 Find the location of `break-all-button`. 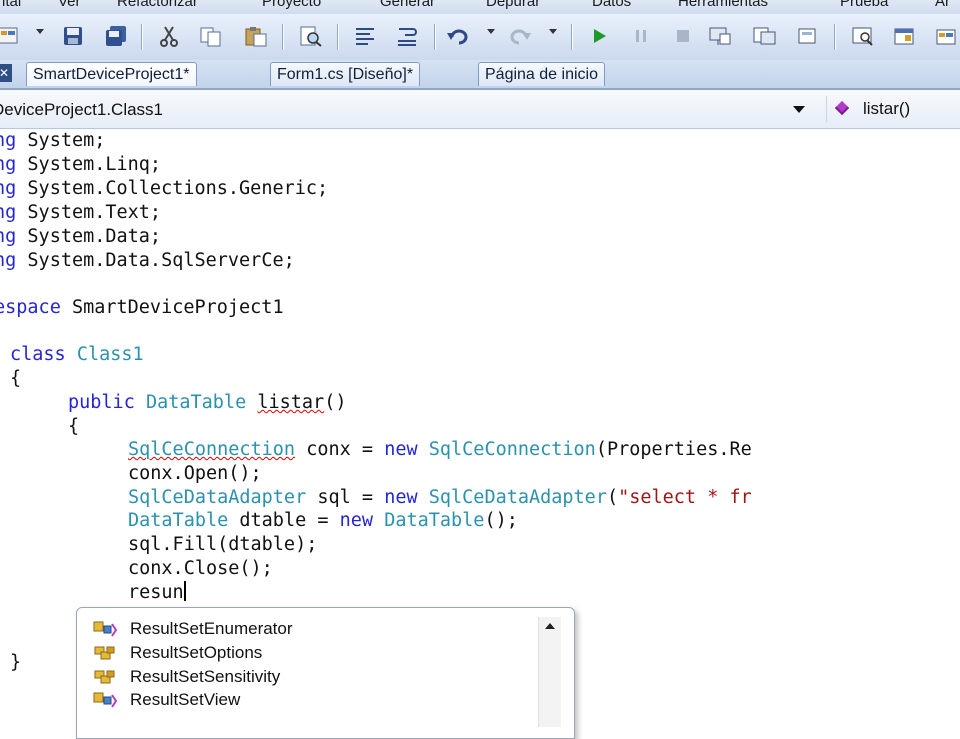

break-all-button is located at coordinates (641, 36).